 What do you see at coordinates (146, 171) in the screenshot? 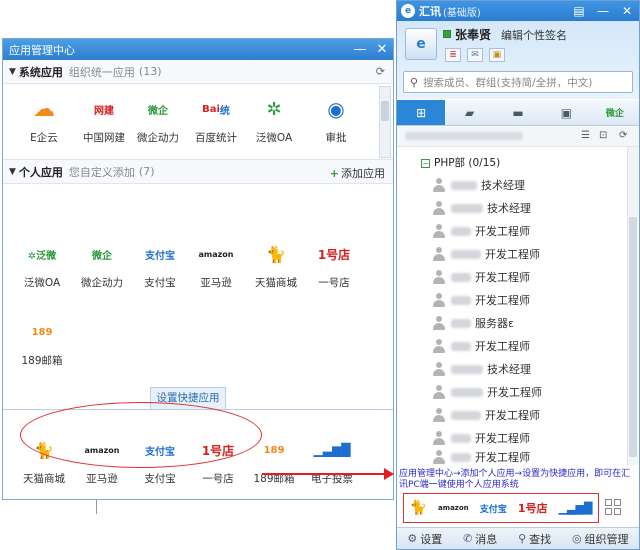
I see `section-count: (7)` at bounding box center [146, 171].